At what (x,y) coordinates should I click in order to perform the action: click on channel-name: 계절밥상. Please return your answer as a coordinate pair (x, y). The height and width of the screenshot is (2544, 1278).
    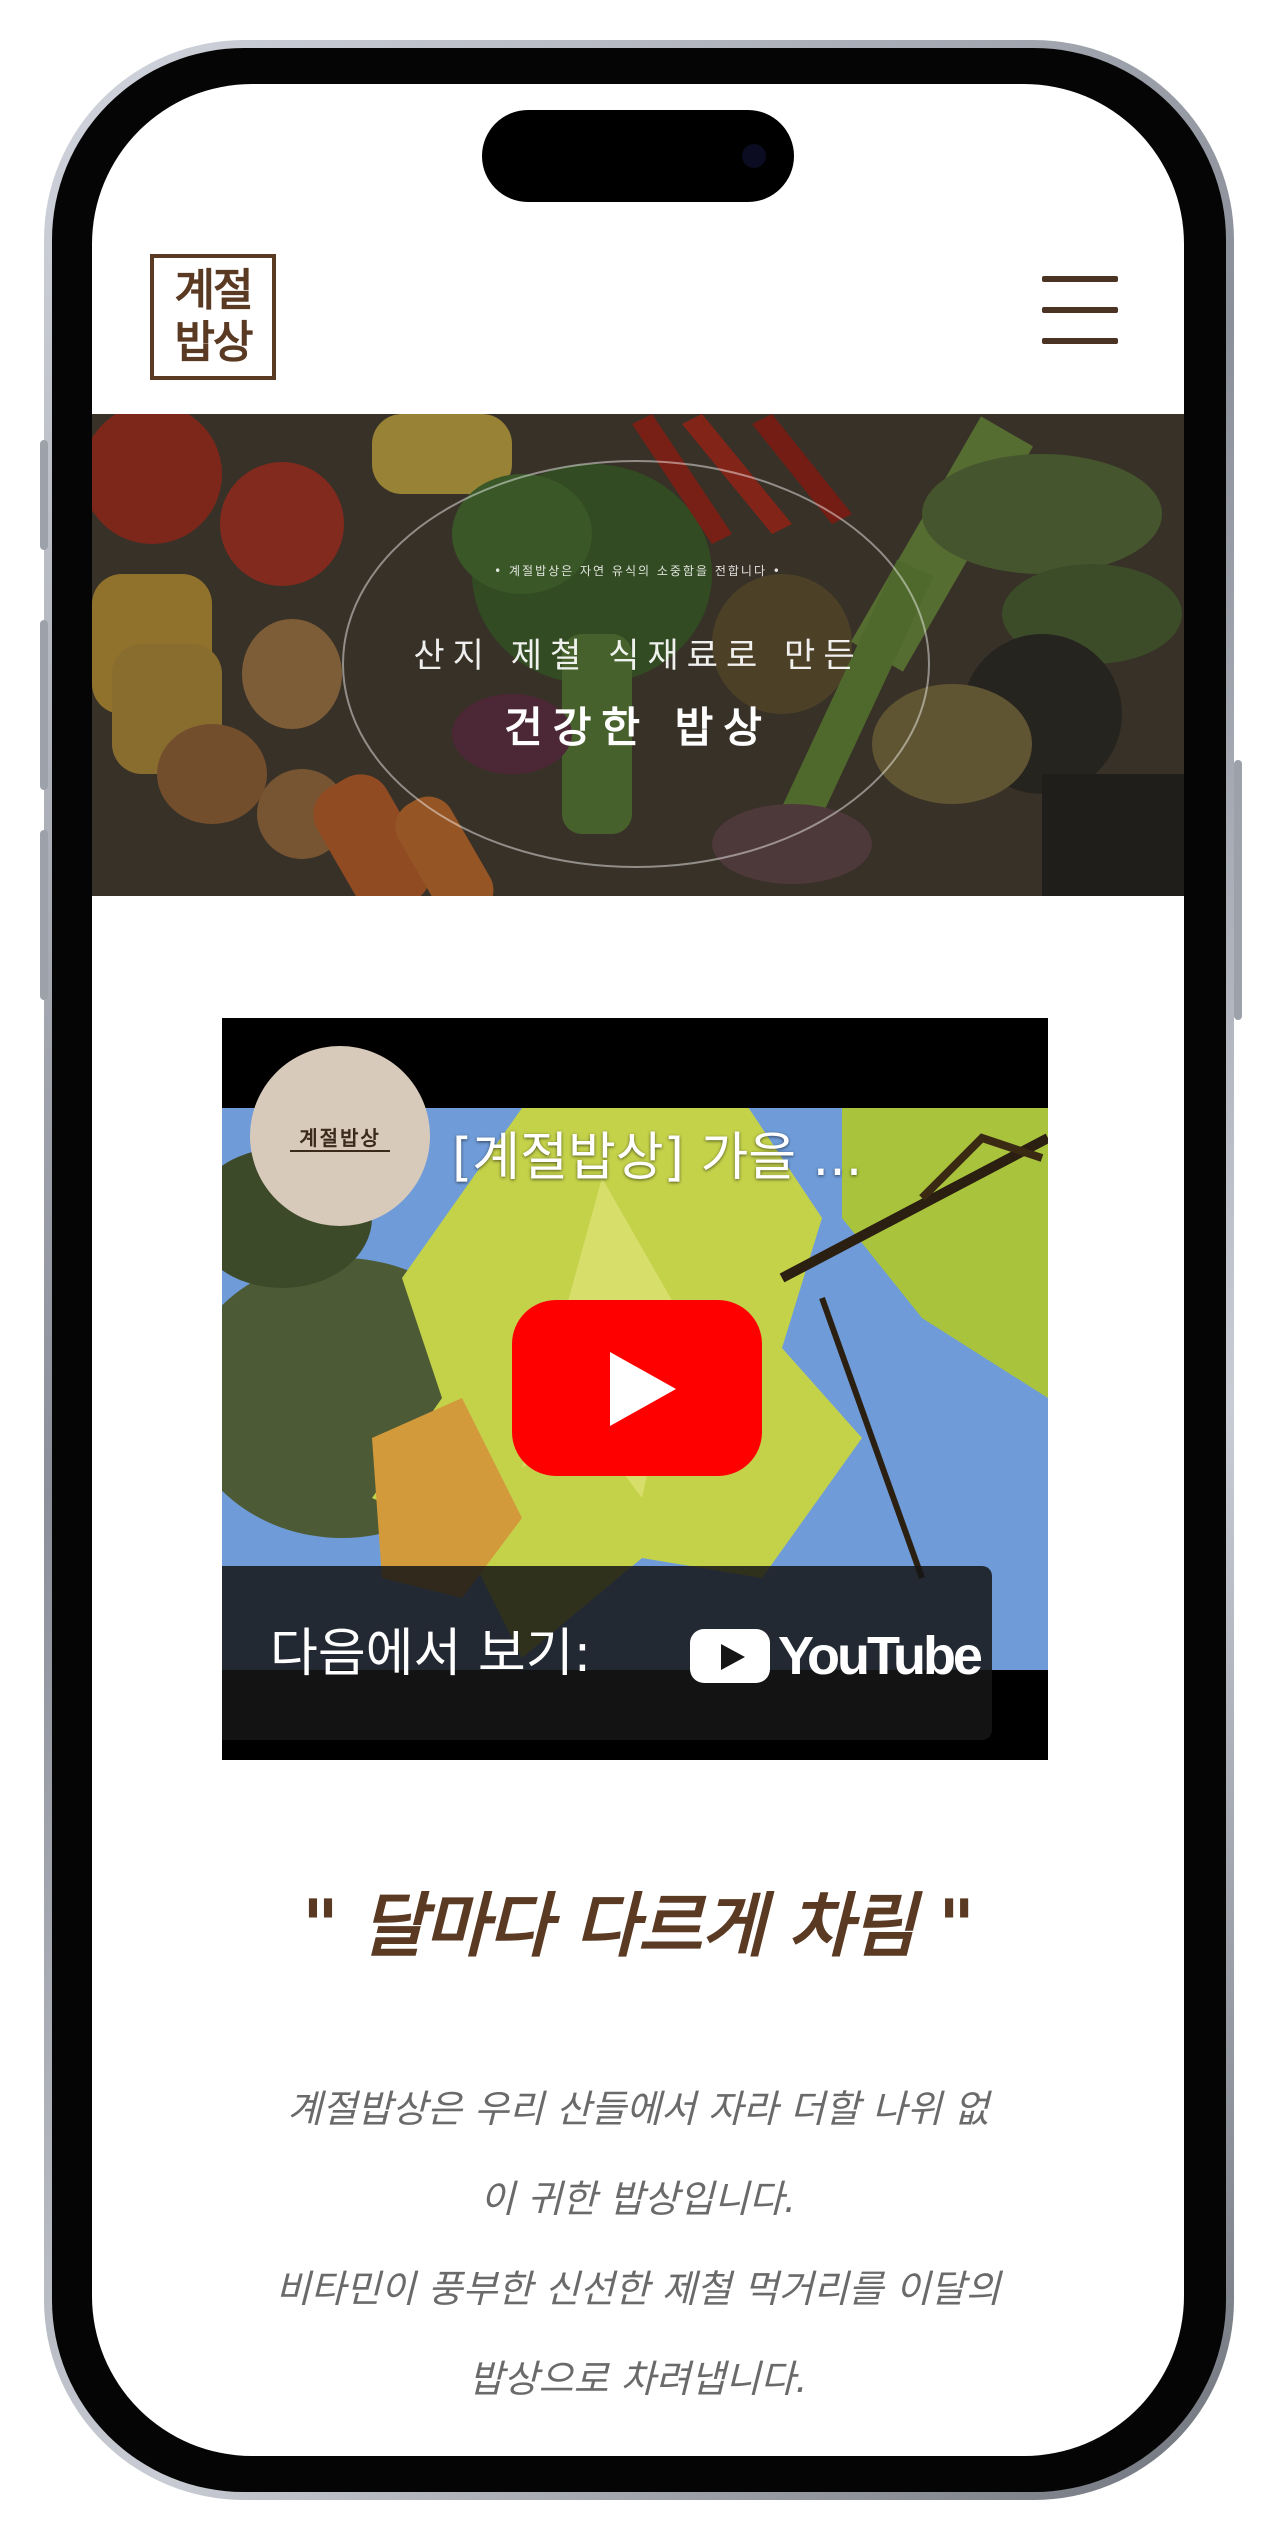
    Looking at the image, I should click on (340, 1137).